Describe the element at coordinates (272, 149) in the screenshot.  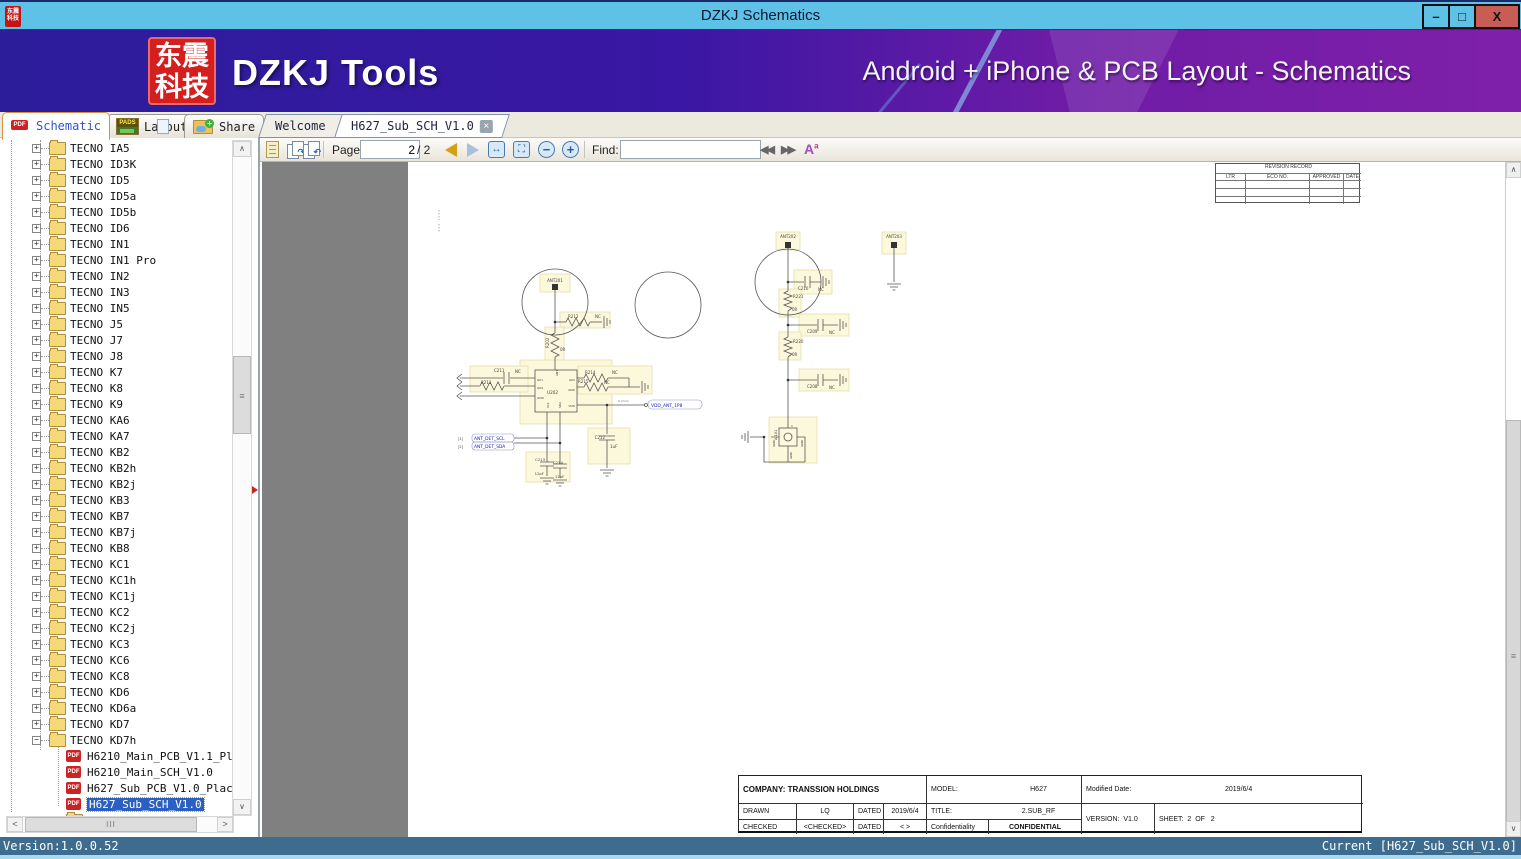
I see `snapshot-icon` at that location.